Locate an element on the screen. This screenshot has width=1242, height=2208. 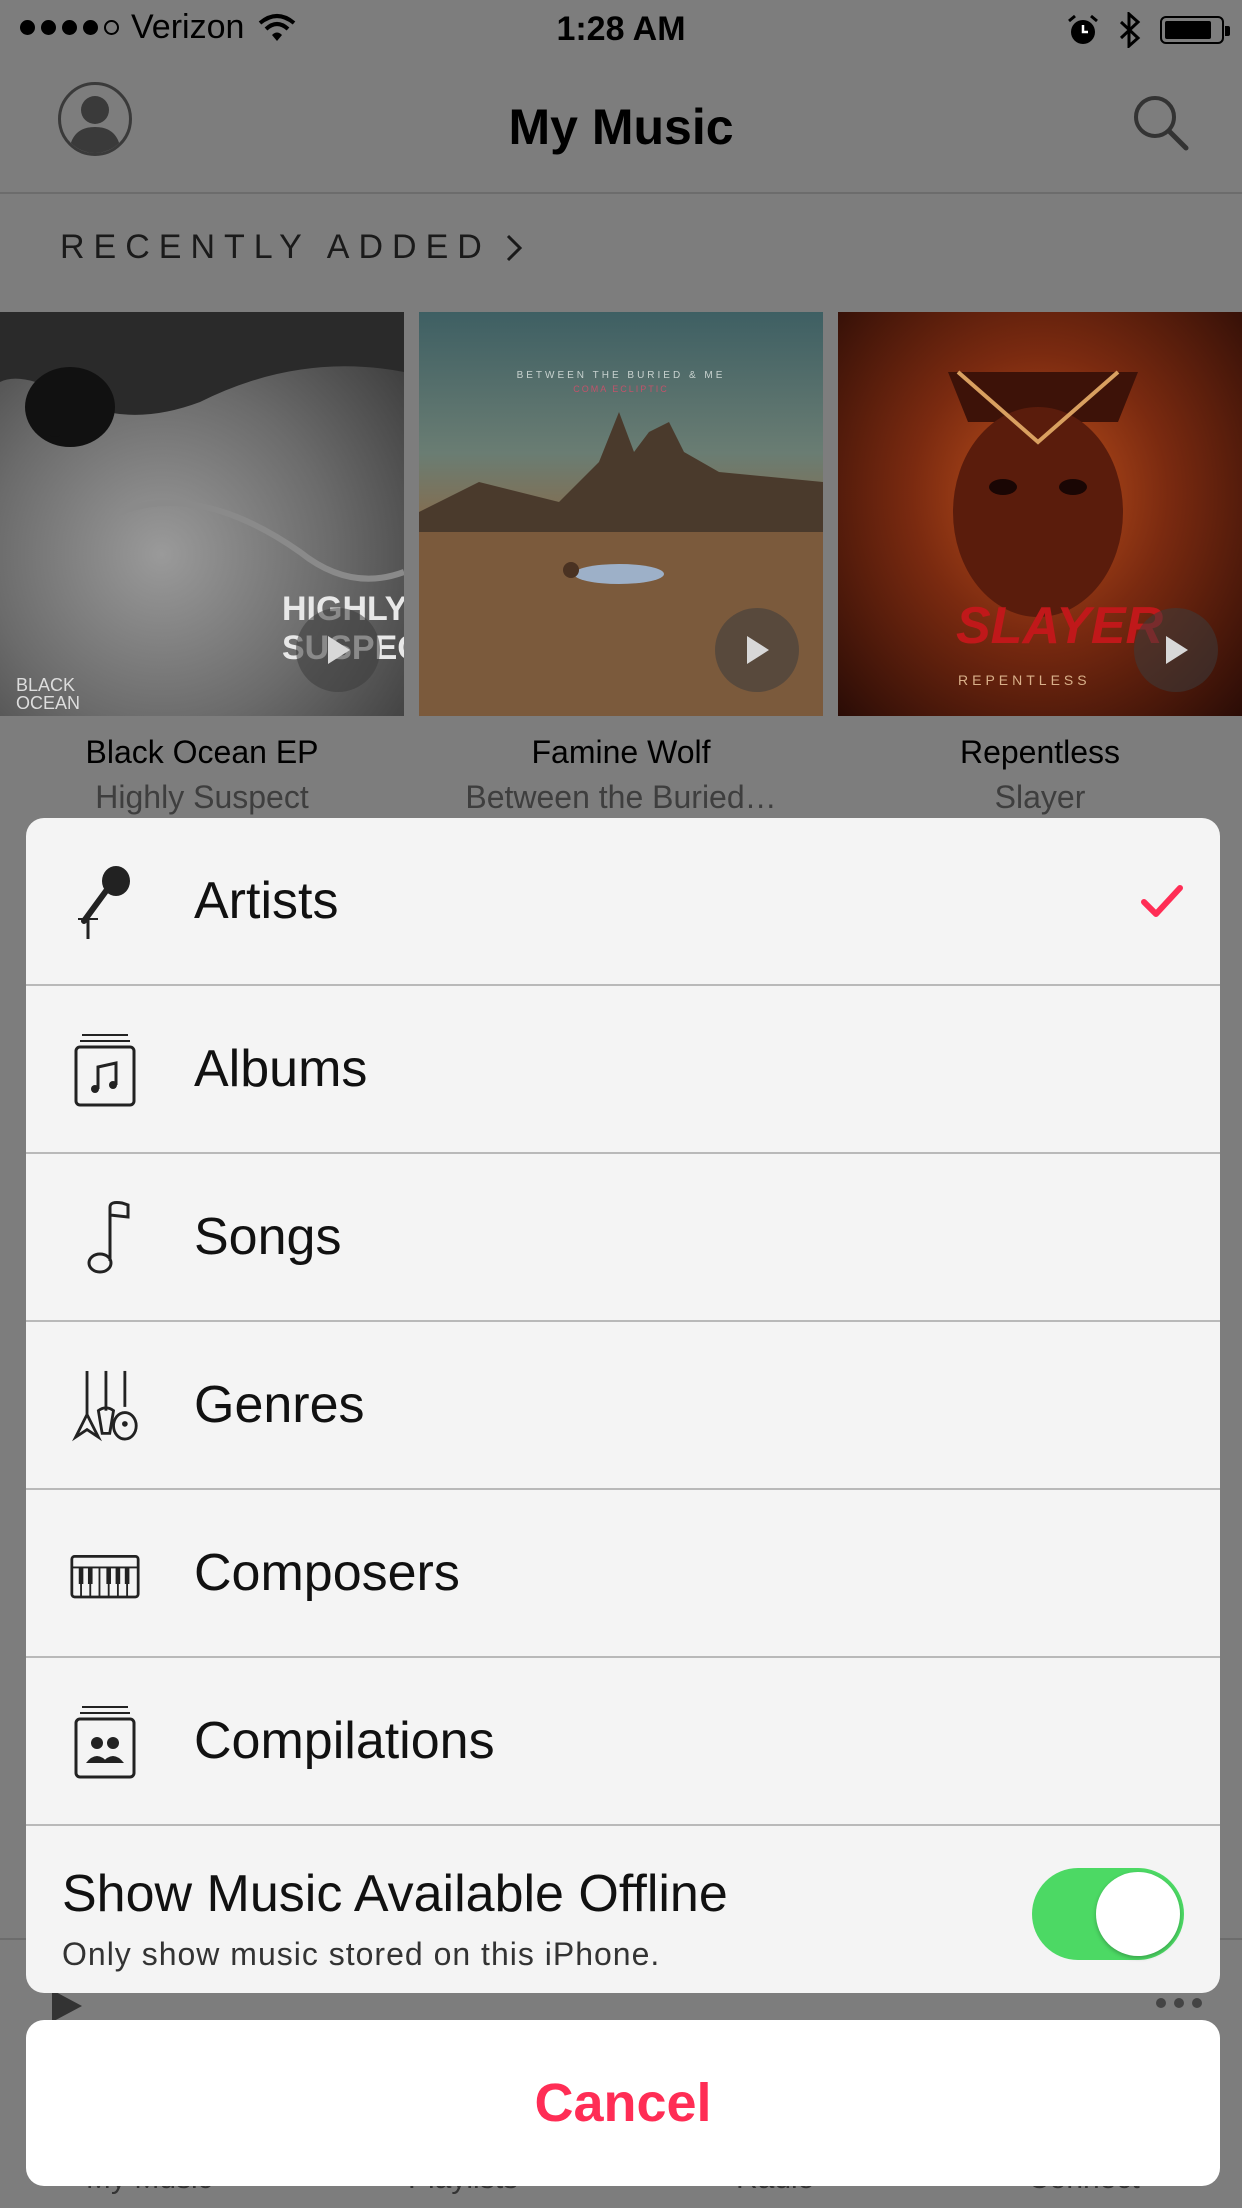
cover-art-subtext: COMA ECLIPTIC is located at coordinates (621, 389).